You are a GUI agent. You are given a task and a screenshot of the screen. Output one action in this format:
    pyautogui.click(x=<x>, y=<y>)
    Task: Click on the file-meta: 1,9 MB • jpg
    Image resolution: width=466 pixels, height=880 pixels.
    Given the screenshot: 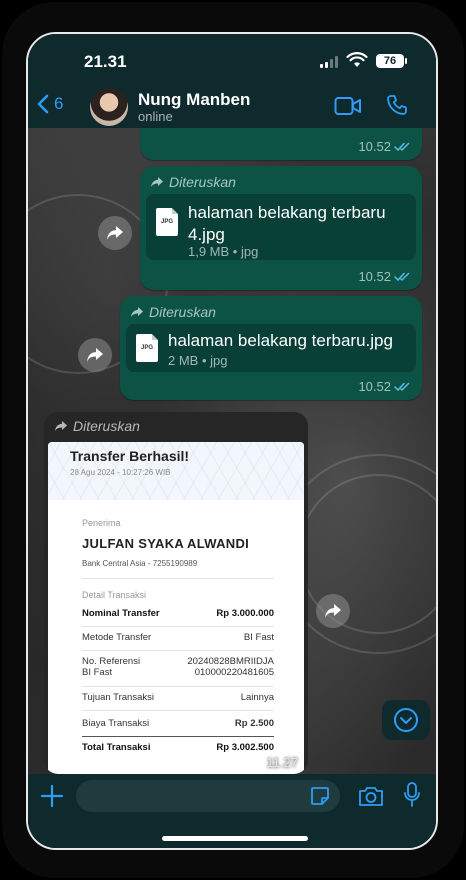 What is the action you would take?
    pyautogui.click(x=223, y=251)
    